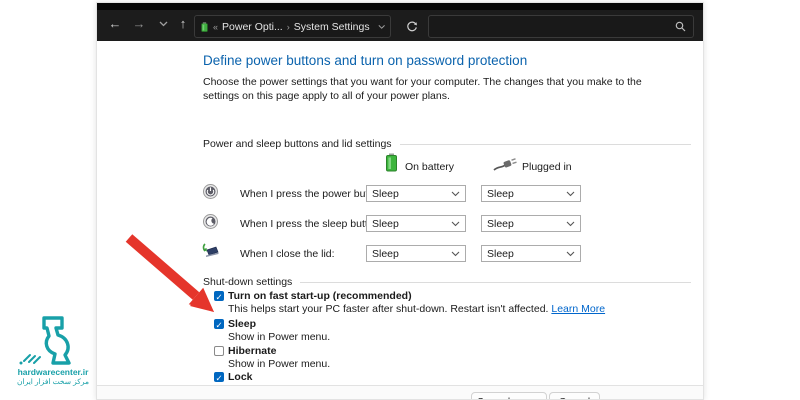  I want to click on power-section-label: Power and sleep buttons and lid settings, so click(297, 144).